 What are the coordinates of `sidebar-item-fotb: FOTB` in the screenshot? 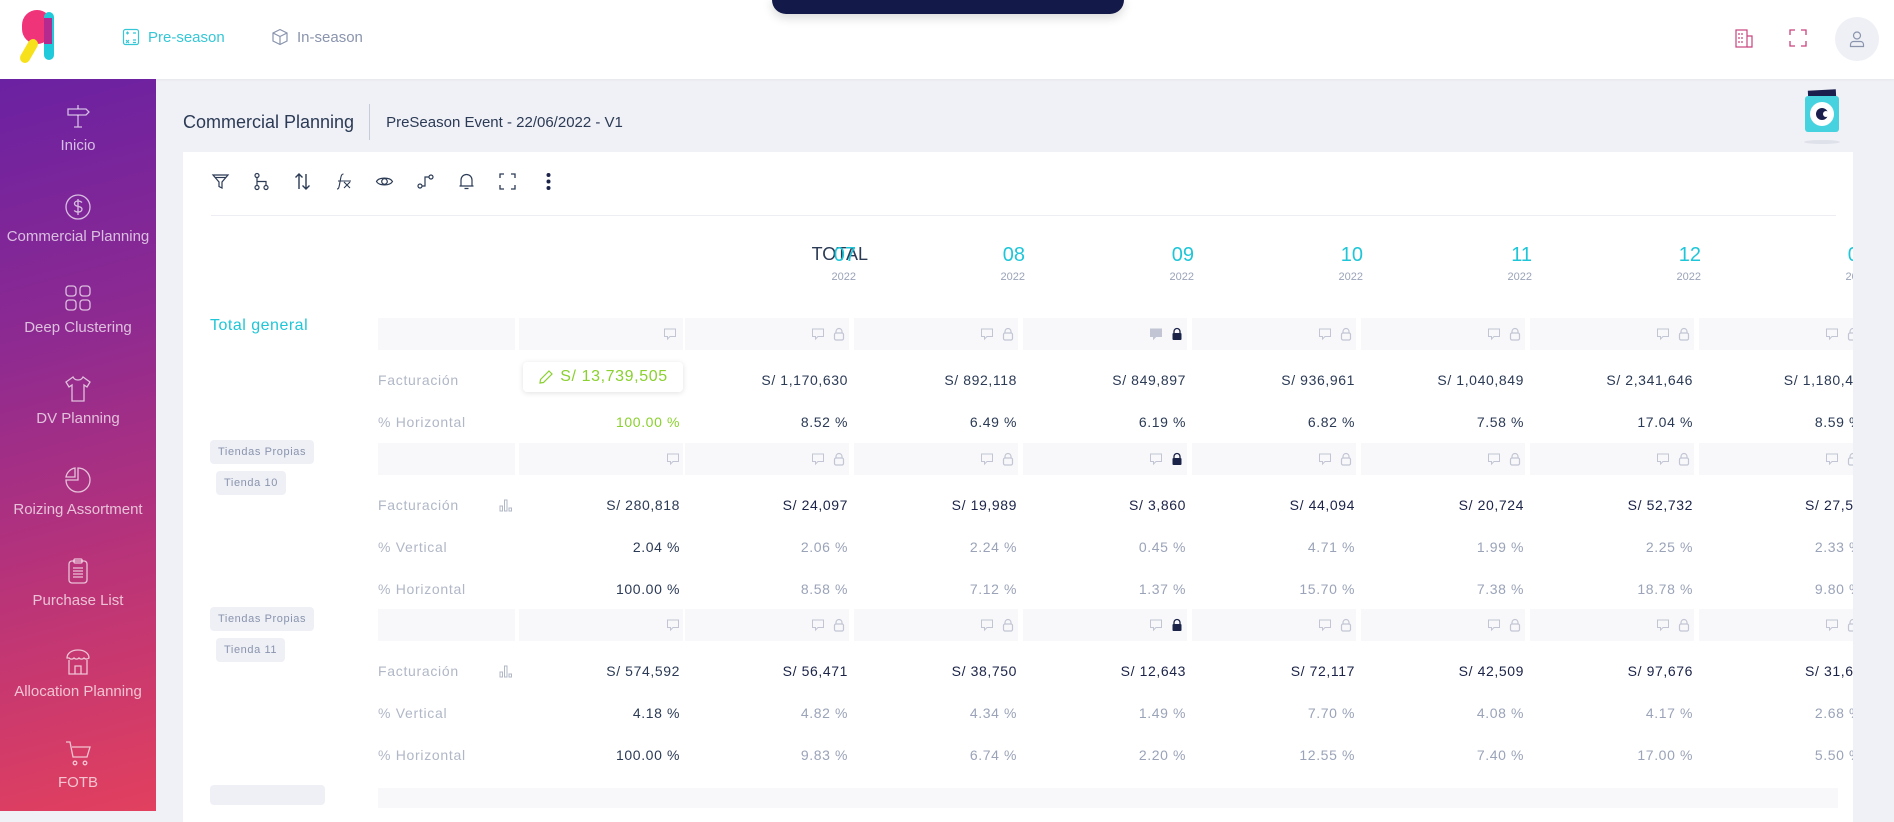 It's located at (78, 764).